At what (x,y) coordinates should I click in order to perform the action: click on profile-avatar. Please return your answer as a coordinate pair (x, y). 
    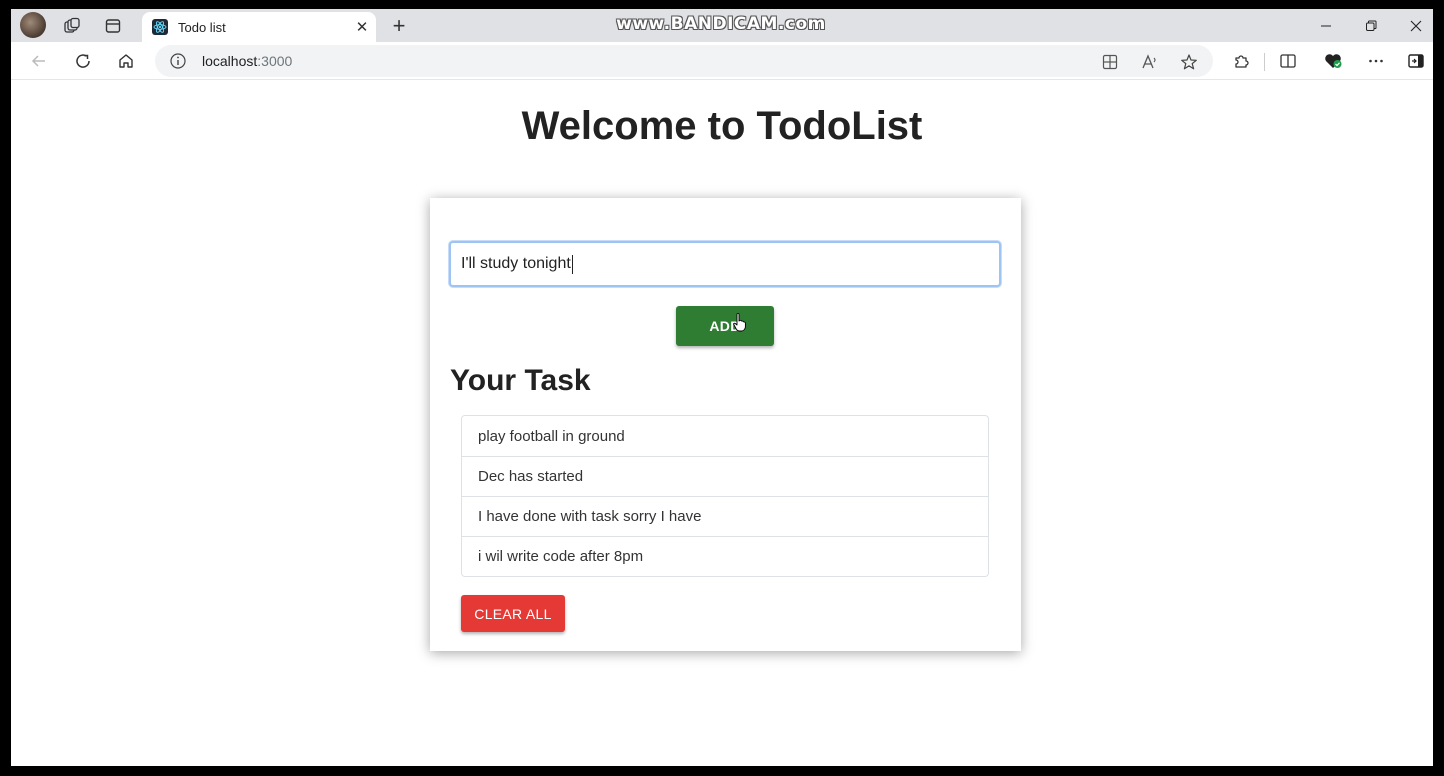
    Looking at the image, I should click on (33, 25).